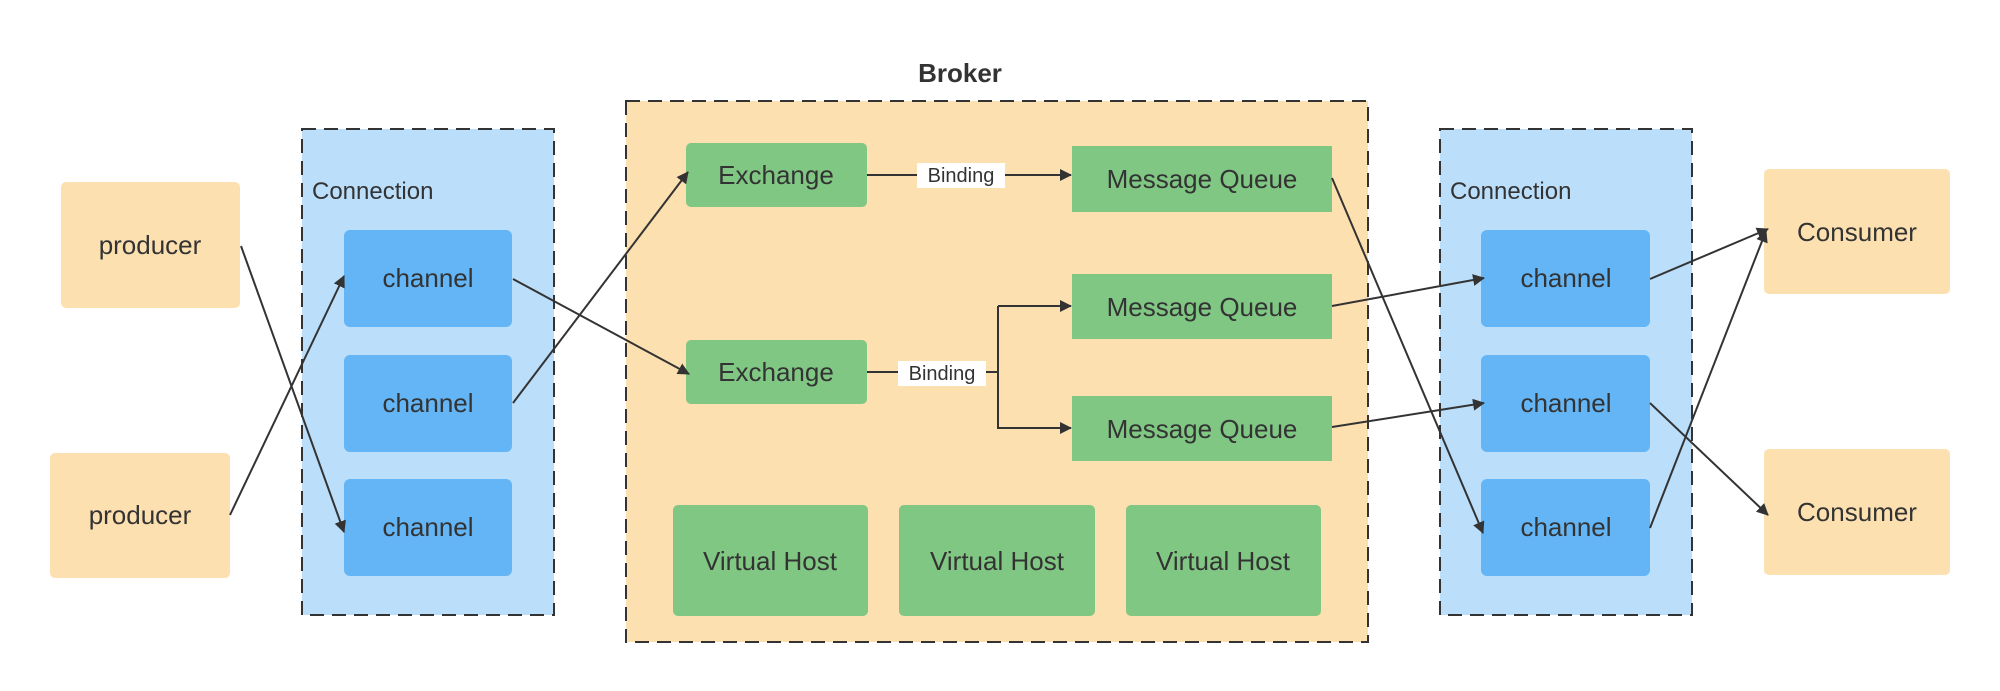 The height and width of the screenshot is (691, 2000). I want to click on binding-label-1: Binding, so click(961, 176).